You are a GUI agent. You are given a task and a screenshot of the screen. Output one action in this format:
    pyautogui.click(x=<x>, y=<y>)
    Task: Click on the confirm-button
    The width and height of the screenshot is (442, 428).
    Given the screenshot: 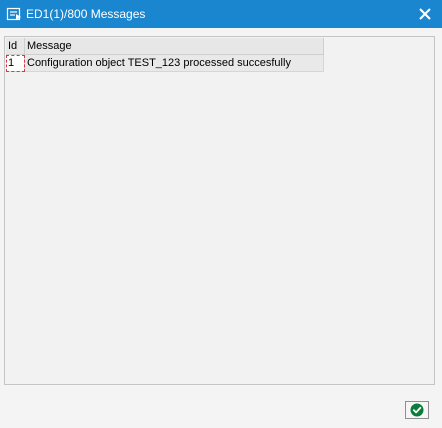 What is the action you would take?
    pyautogui.click(x=417, y=410)
    